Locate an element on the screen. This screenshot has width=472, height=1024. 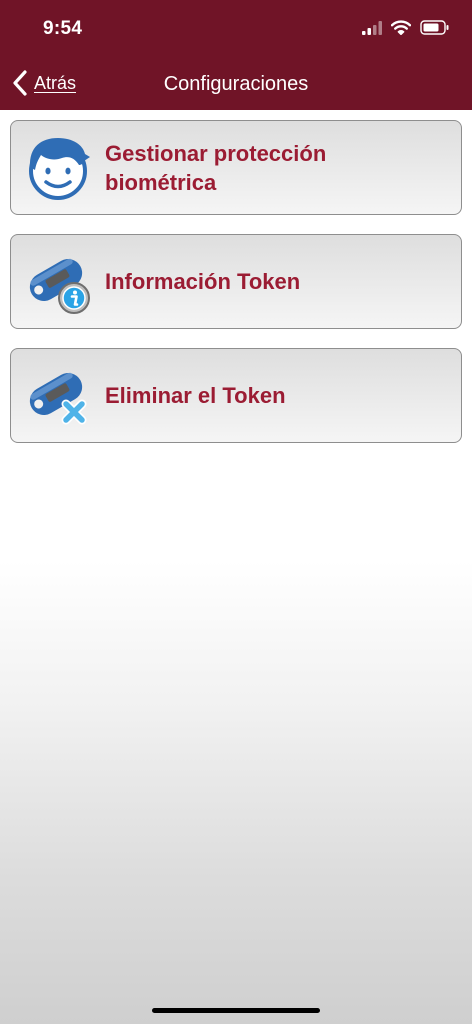
home-indicator is located at coordinates (236, 1010).